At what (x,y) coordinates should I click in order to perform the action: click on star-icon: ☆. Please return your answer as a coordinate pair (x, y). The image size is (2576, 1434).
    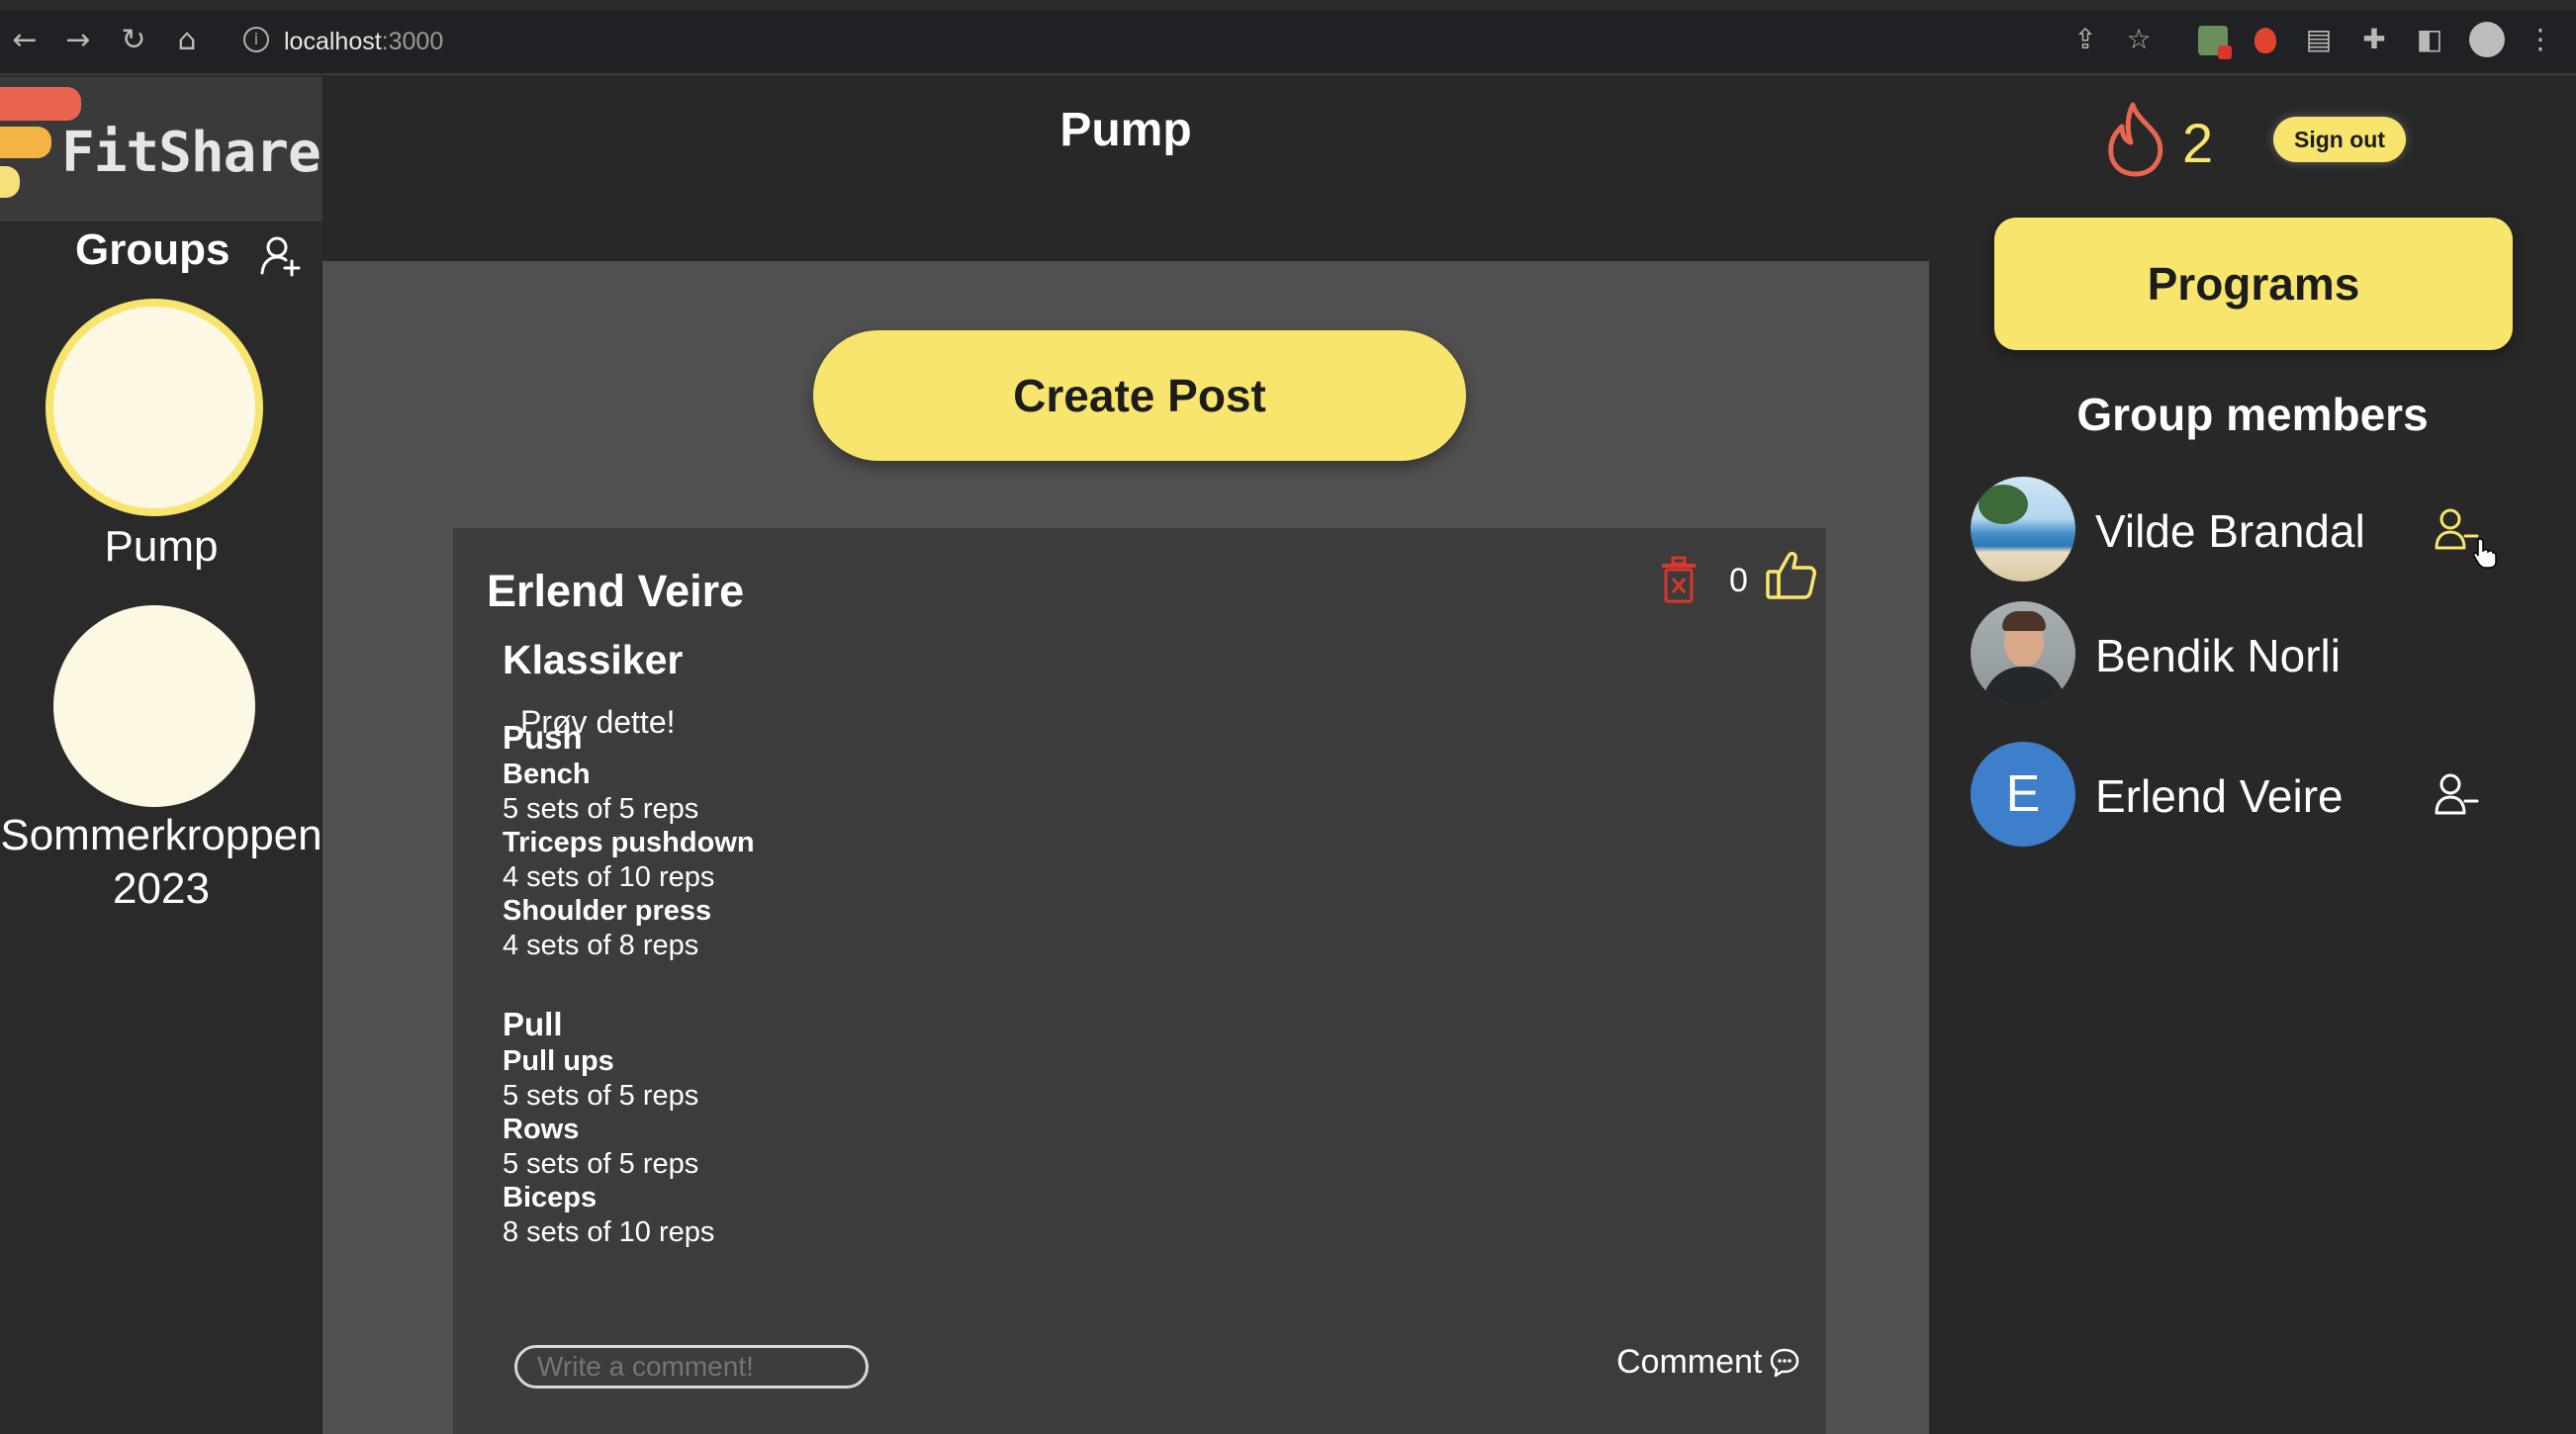
    Looking at the image, I should click on (2139, 39).